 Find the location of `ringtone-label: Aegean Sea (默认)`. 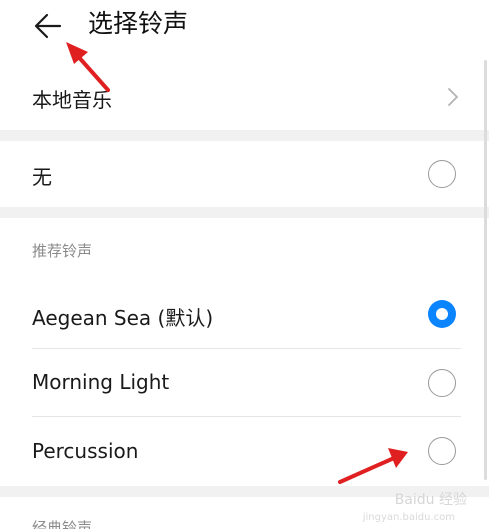

ringtone-label: Aegean Sea (默认) is located at coordinates (123, 318).